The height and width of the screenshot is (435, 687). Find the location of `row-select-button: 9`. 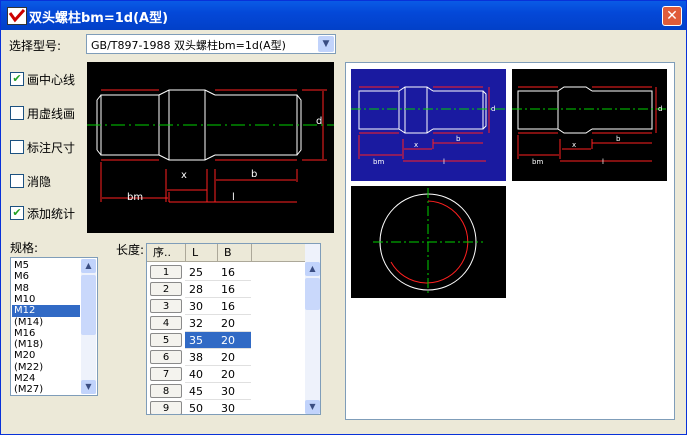

row-select-button: 9 is located at coordinates (166, 407).